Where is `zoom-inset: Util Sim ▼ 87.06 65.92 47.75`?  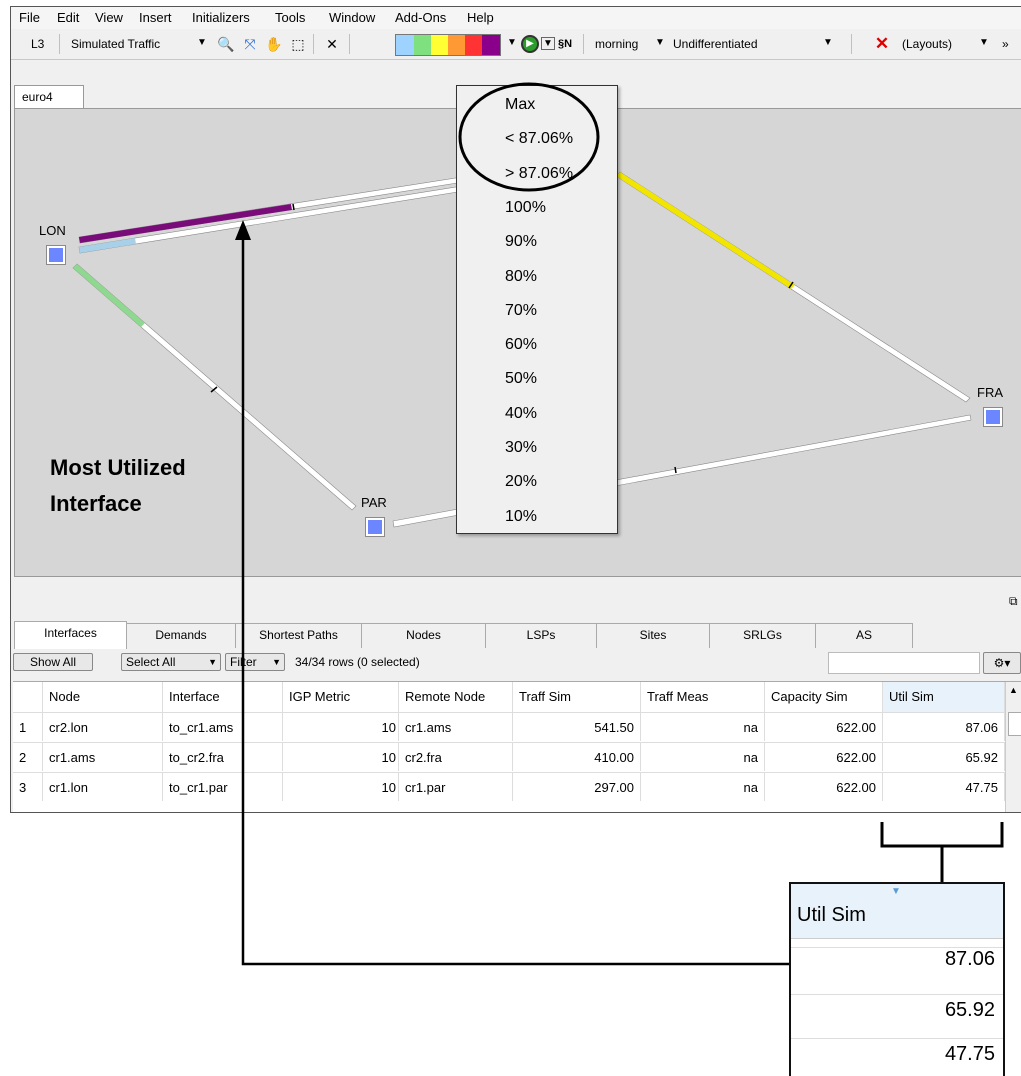
zoom-inset: Util Sim ▼ 87.06 65.92 47.75 is located at coordinates (897, 979).